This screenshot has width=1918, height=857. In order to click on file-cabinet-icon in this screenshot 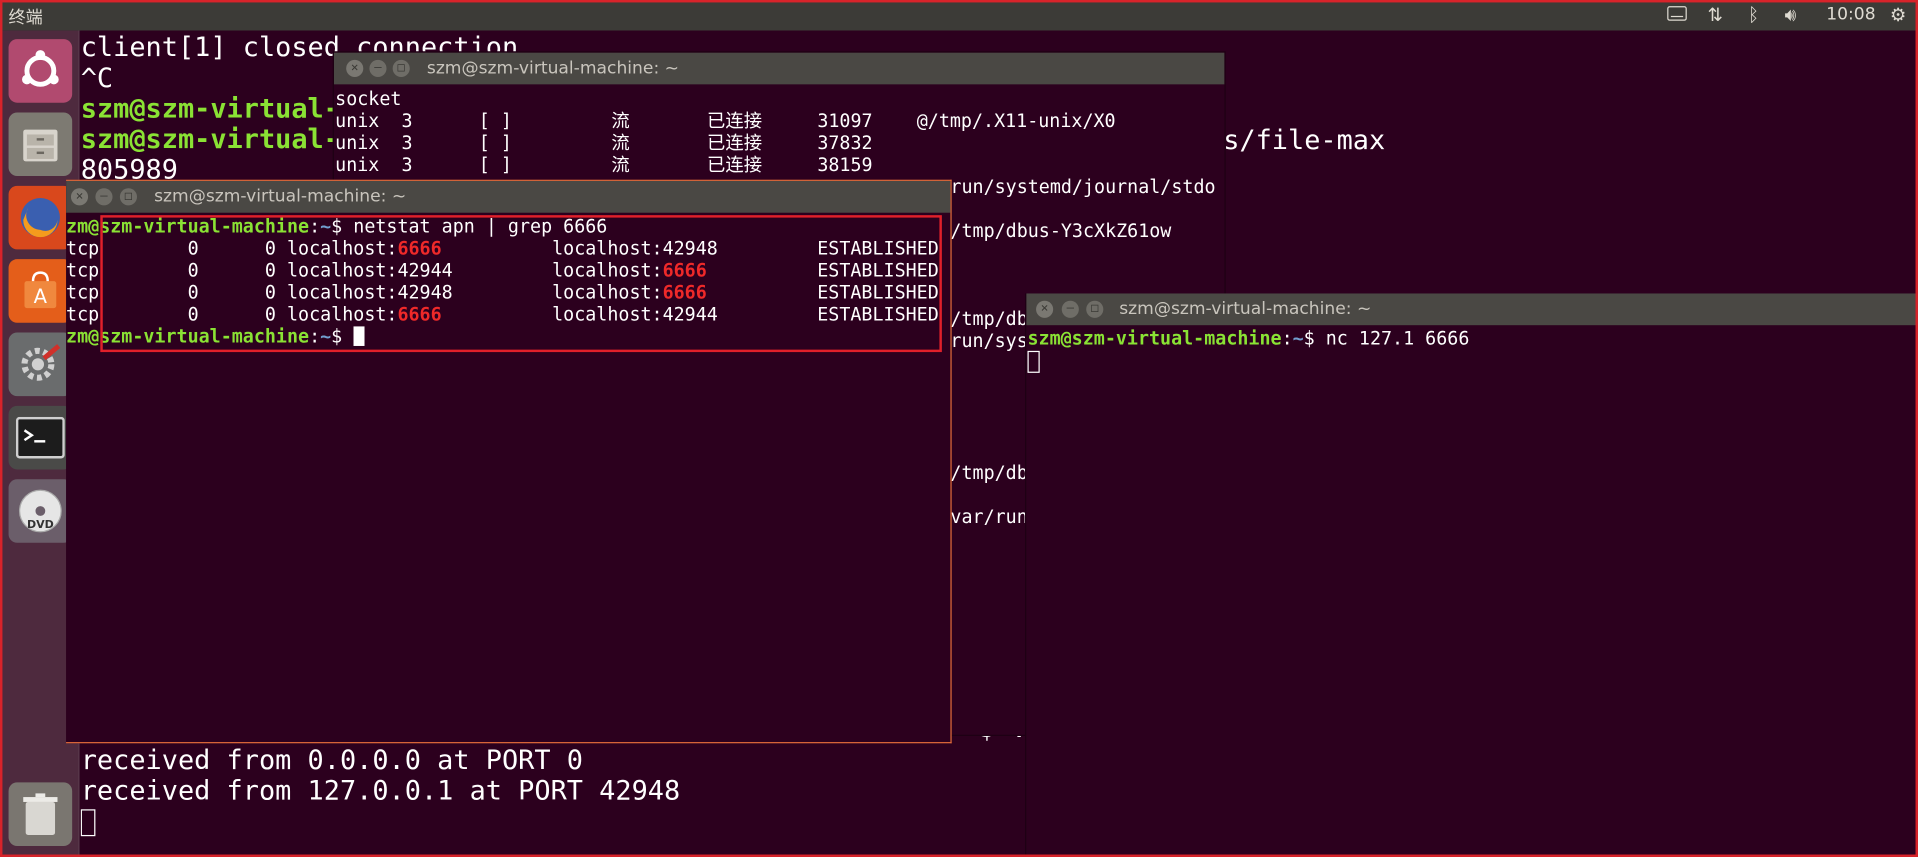, I will do `click(41, 144)`.